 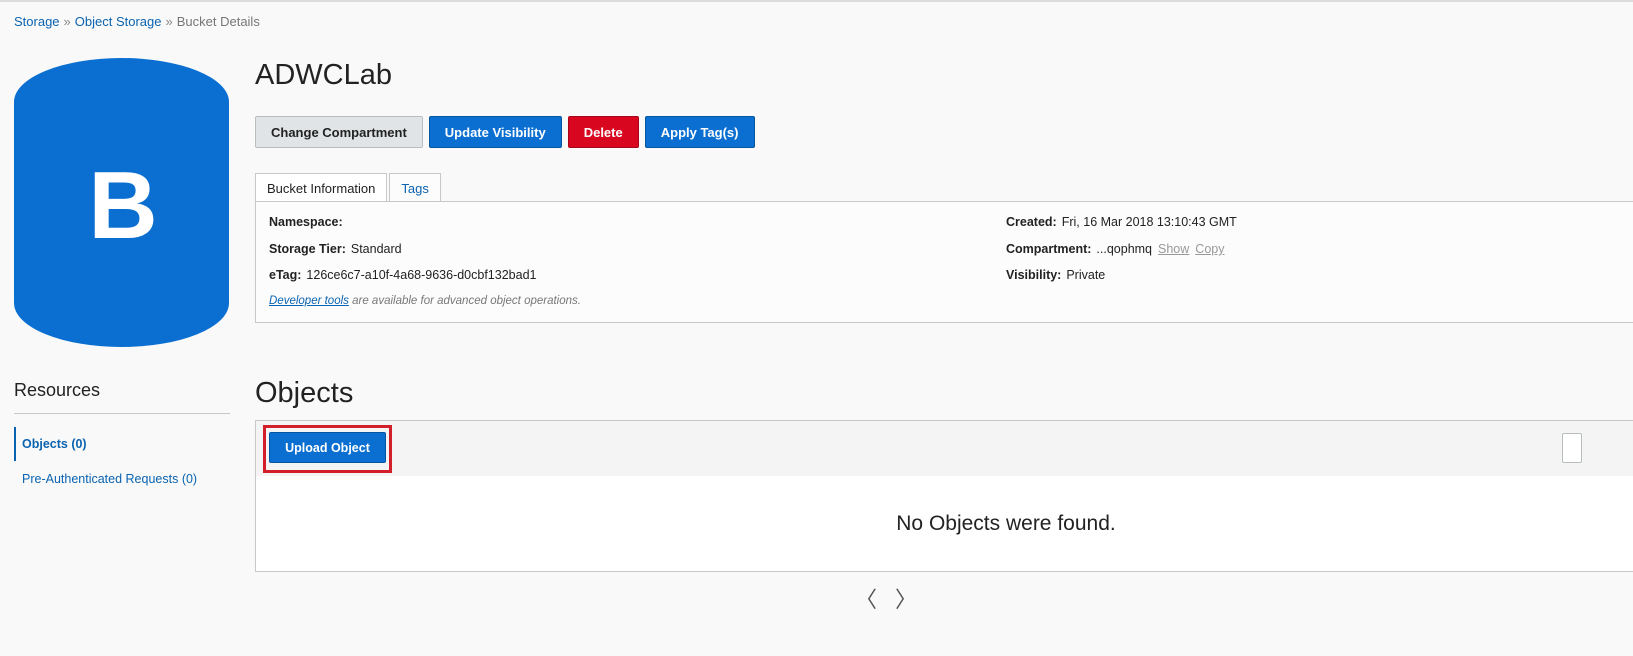 I want to click on apply-tags-button: Apply Tag(s), so click(x=699, y=132).